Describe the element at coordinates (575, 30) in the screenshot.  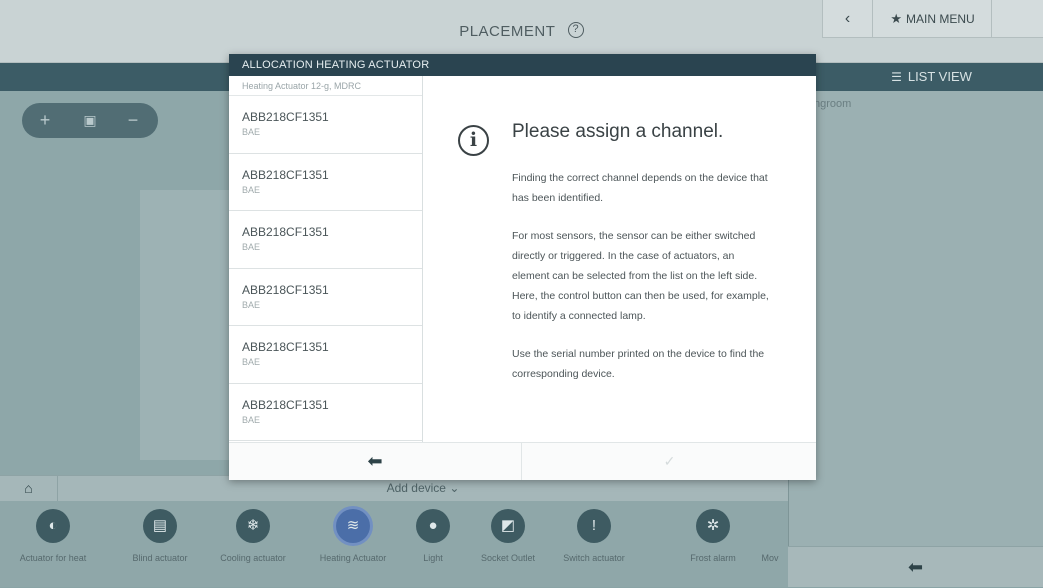
I see `help-icon: ?` at that location.